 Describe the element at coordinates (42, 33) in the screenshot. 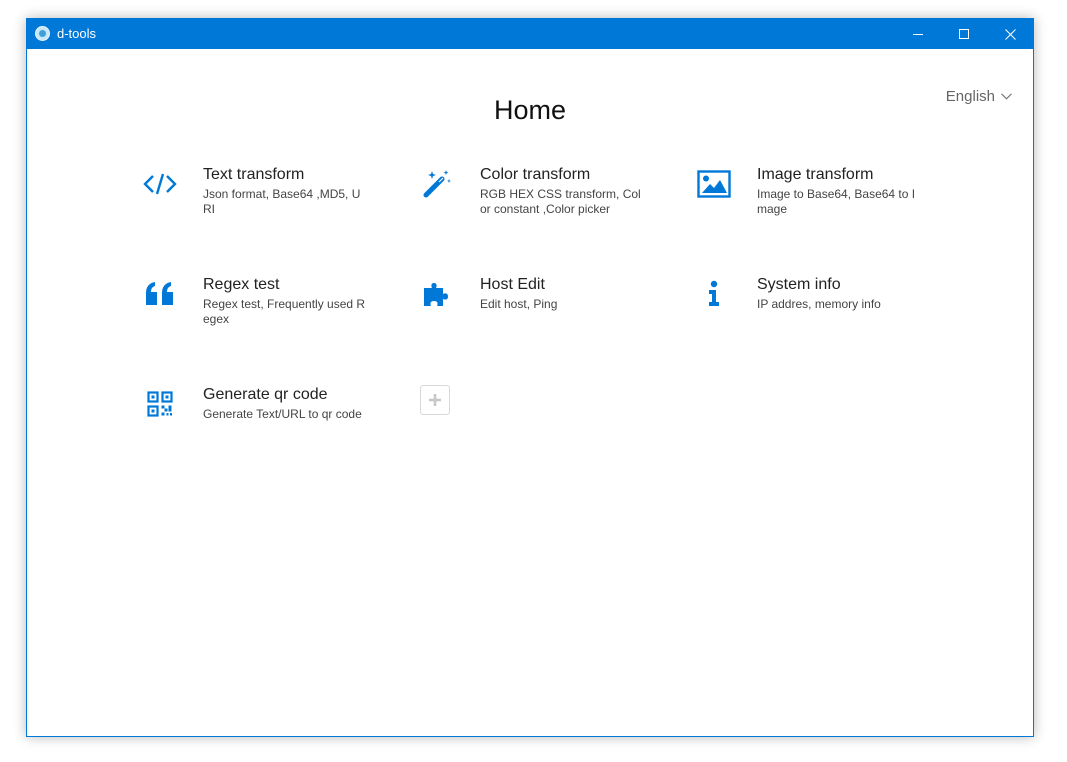

I see `app-logo-icon` at that location.